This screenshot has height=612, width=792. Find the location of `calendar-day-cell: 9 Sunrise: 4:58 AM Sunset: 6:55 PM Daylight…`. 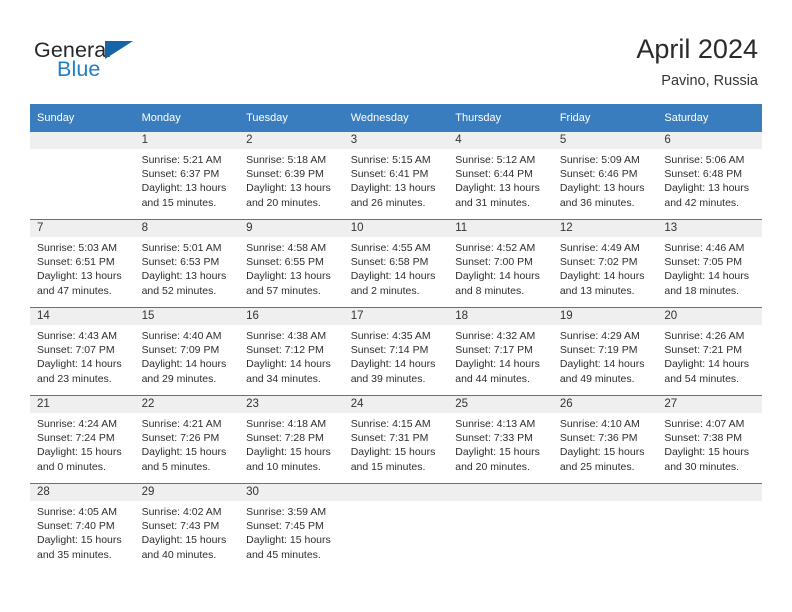

calendar-day-cell: 9 Sunrise: 4:58 AM Sunset: 6:55 PM Daylight… is located at coordinates (291, 263).